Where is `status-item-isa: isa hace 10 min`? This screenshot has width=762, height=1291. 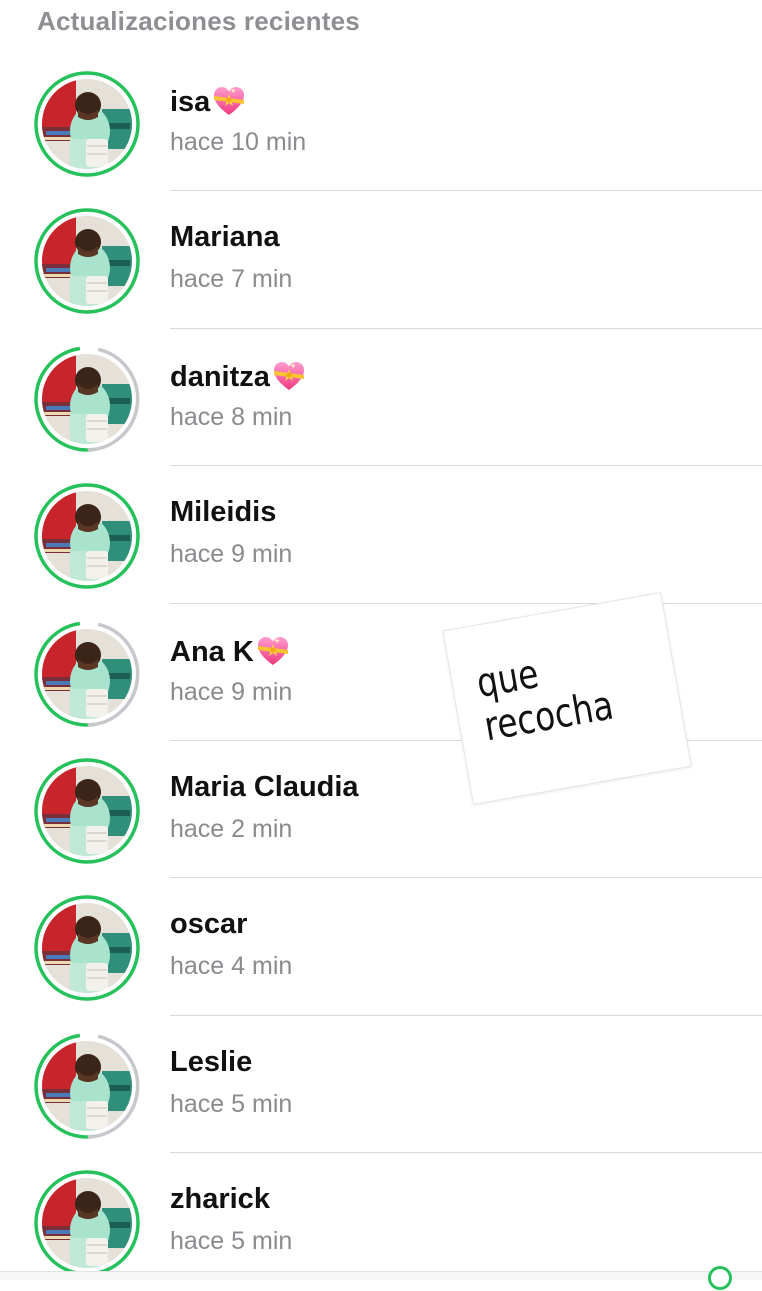
status-item-isa: isa hace 10 min is located at coordinates (381, 123).